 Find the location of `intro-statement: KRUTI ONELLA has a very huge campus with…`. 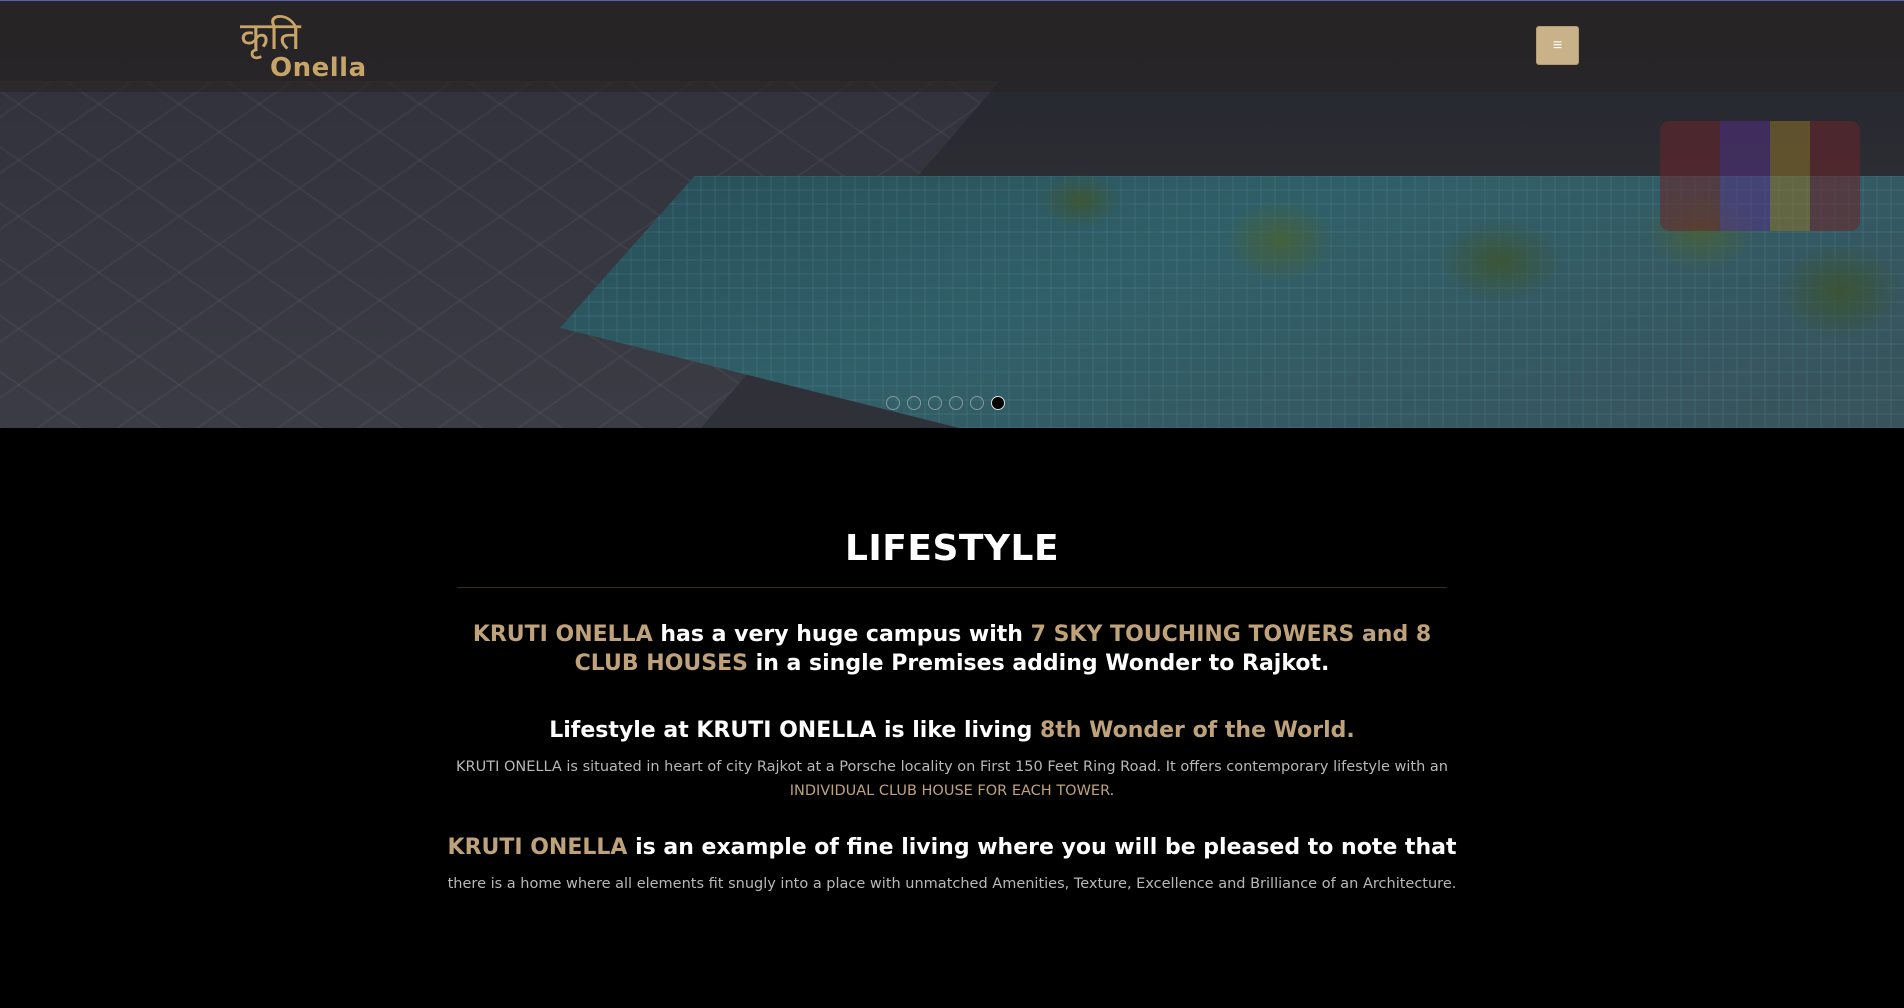

intro-statement: KRUTI ONELLA has a very huge campus with… is located at coordinates (952, 649).